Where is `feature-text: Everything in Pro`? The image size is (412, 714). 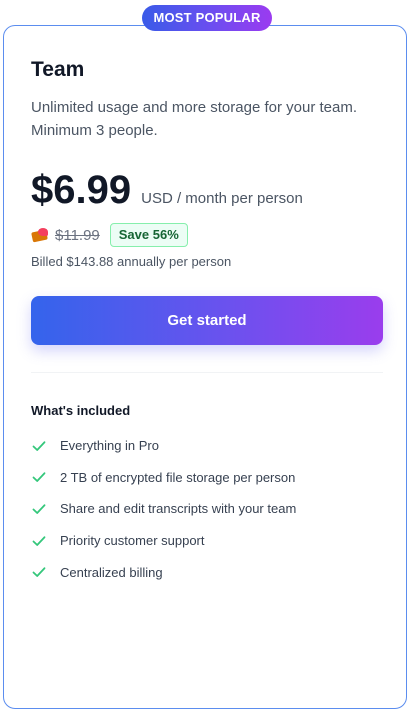 feature-text: Everything in Pro is located at coordinates (109, 446).